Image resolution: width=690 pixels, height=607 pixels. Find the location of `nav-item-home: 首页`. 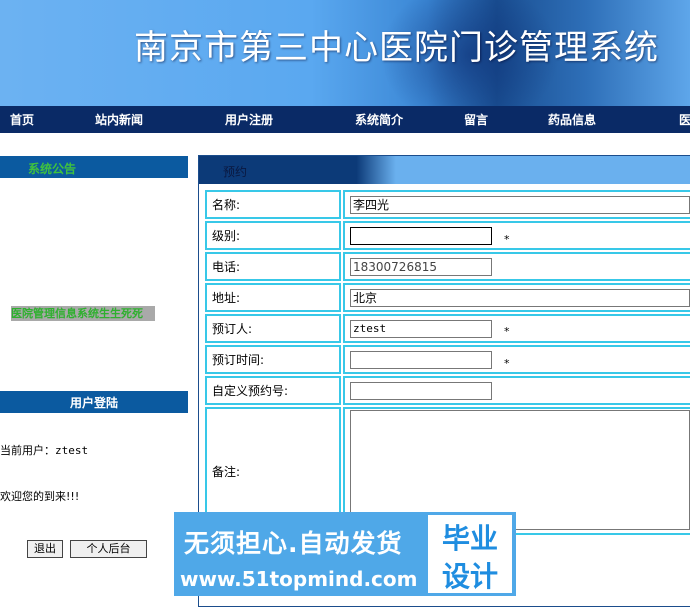

nav-item-home: 首页 is located at coordinates (22, 119).